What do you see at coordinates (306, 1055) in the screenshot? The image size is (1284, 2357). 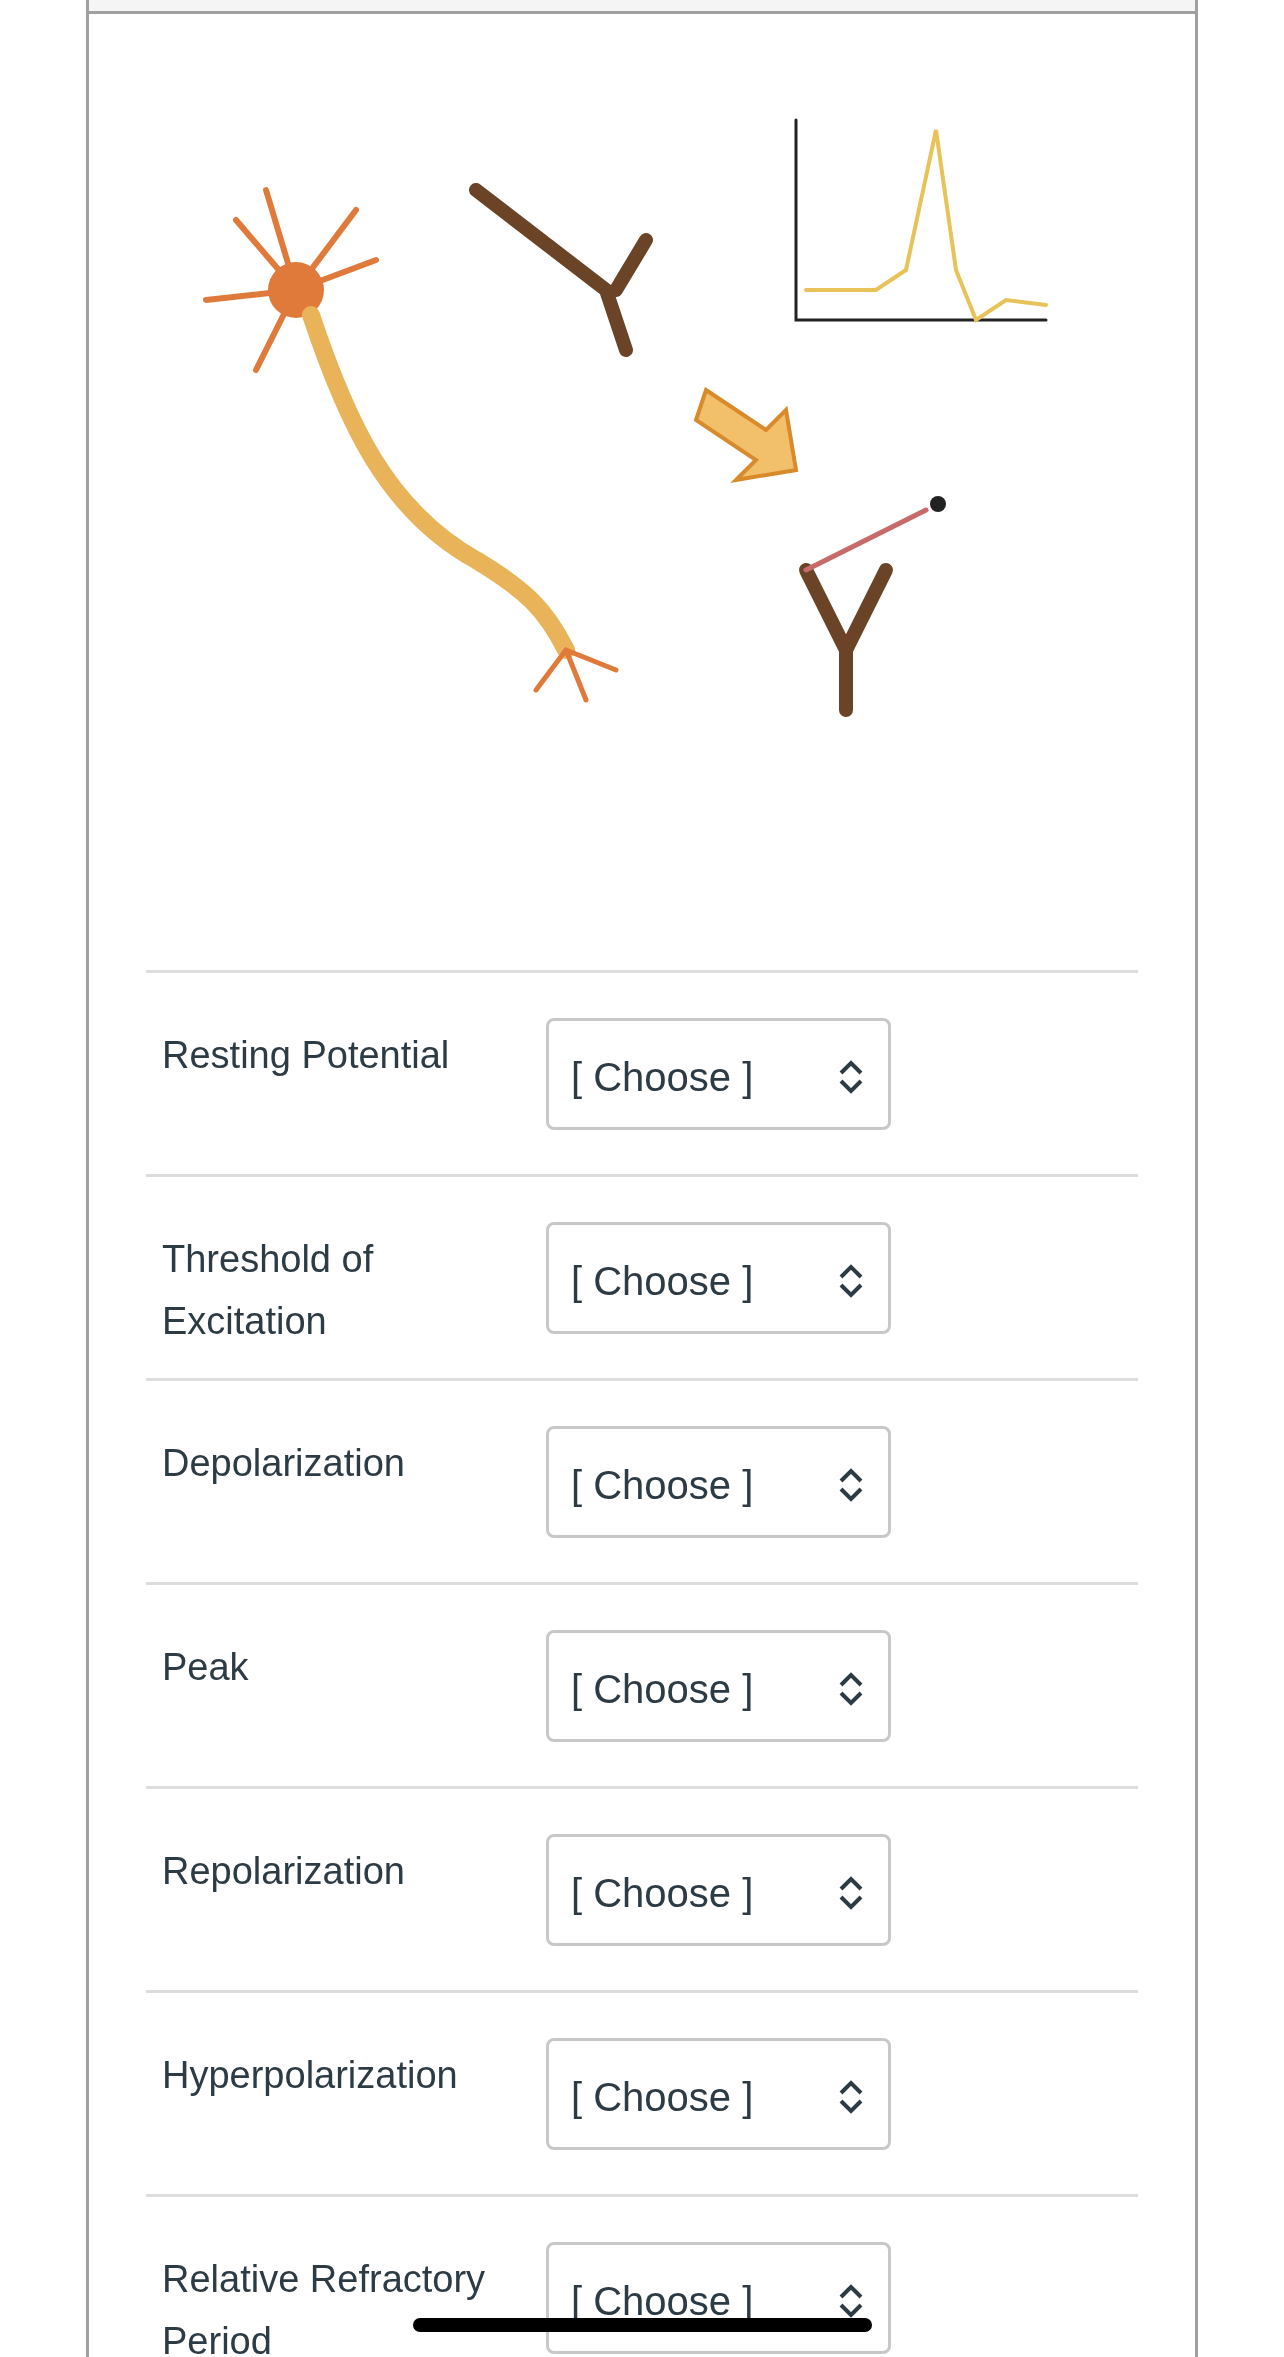 I see `question-label: Resting Potential` at bounding box center [306, 1055].